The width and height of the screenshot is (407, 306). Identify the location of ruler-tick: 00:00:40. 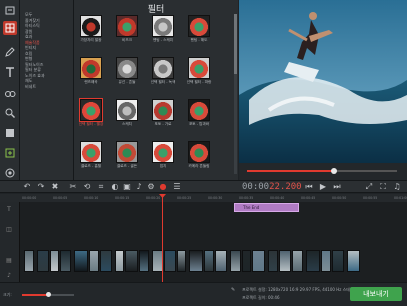
(277, 198).